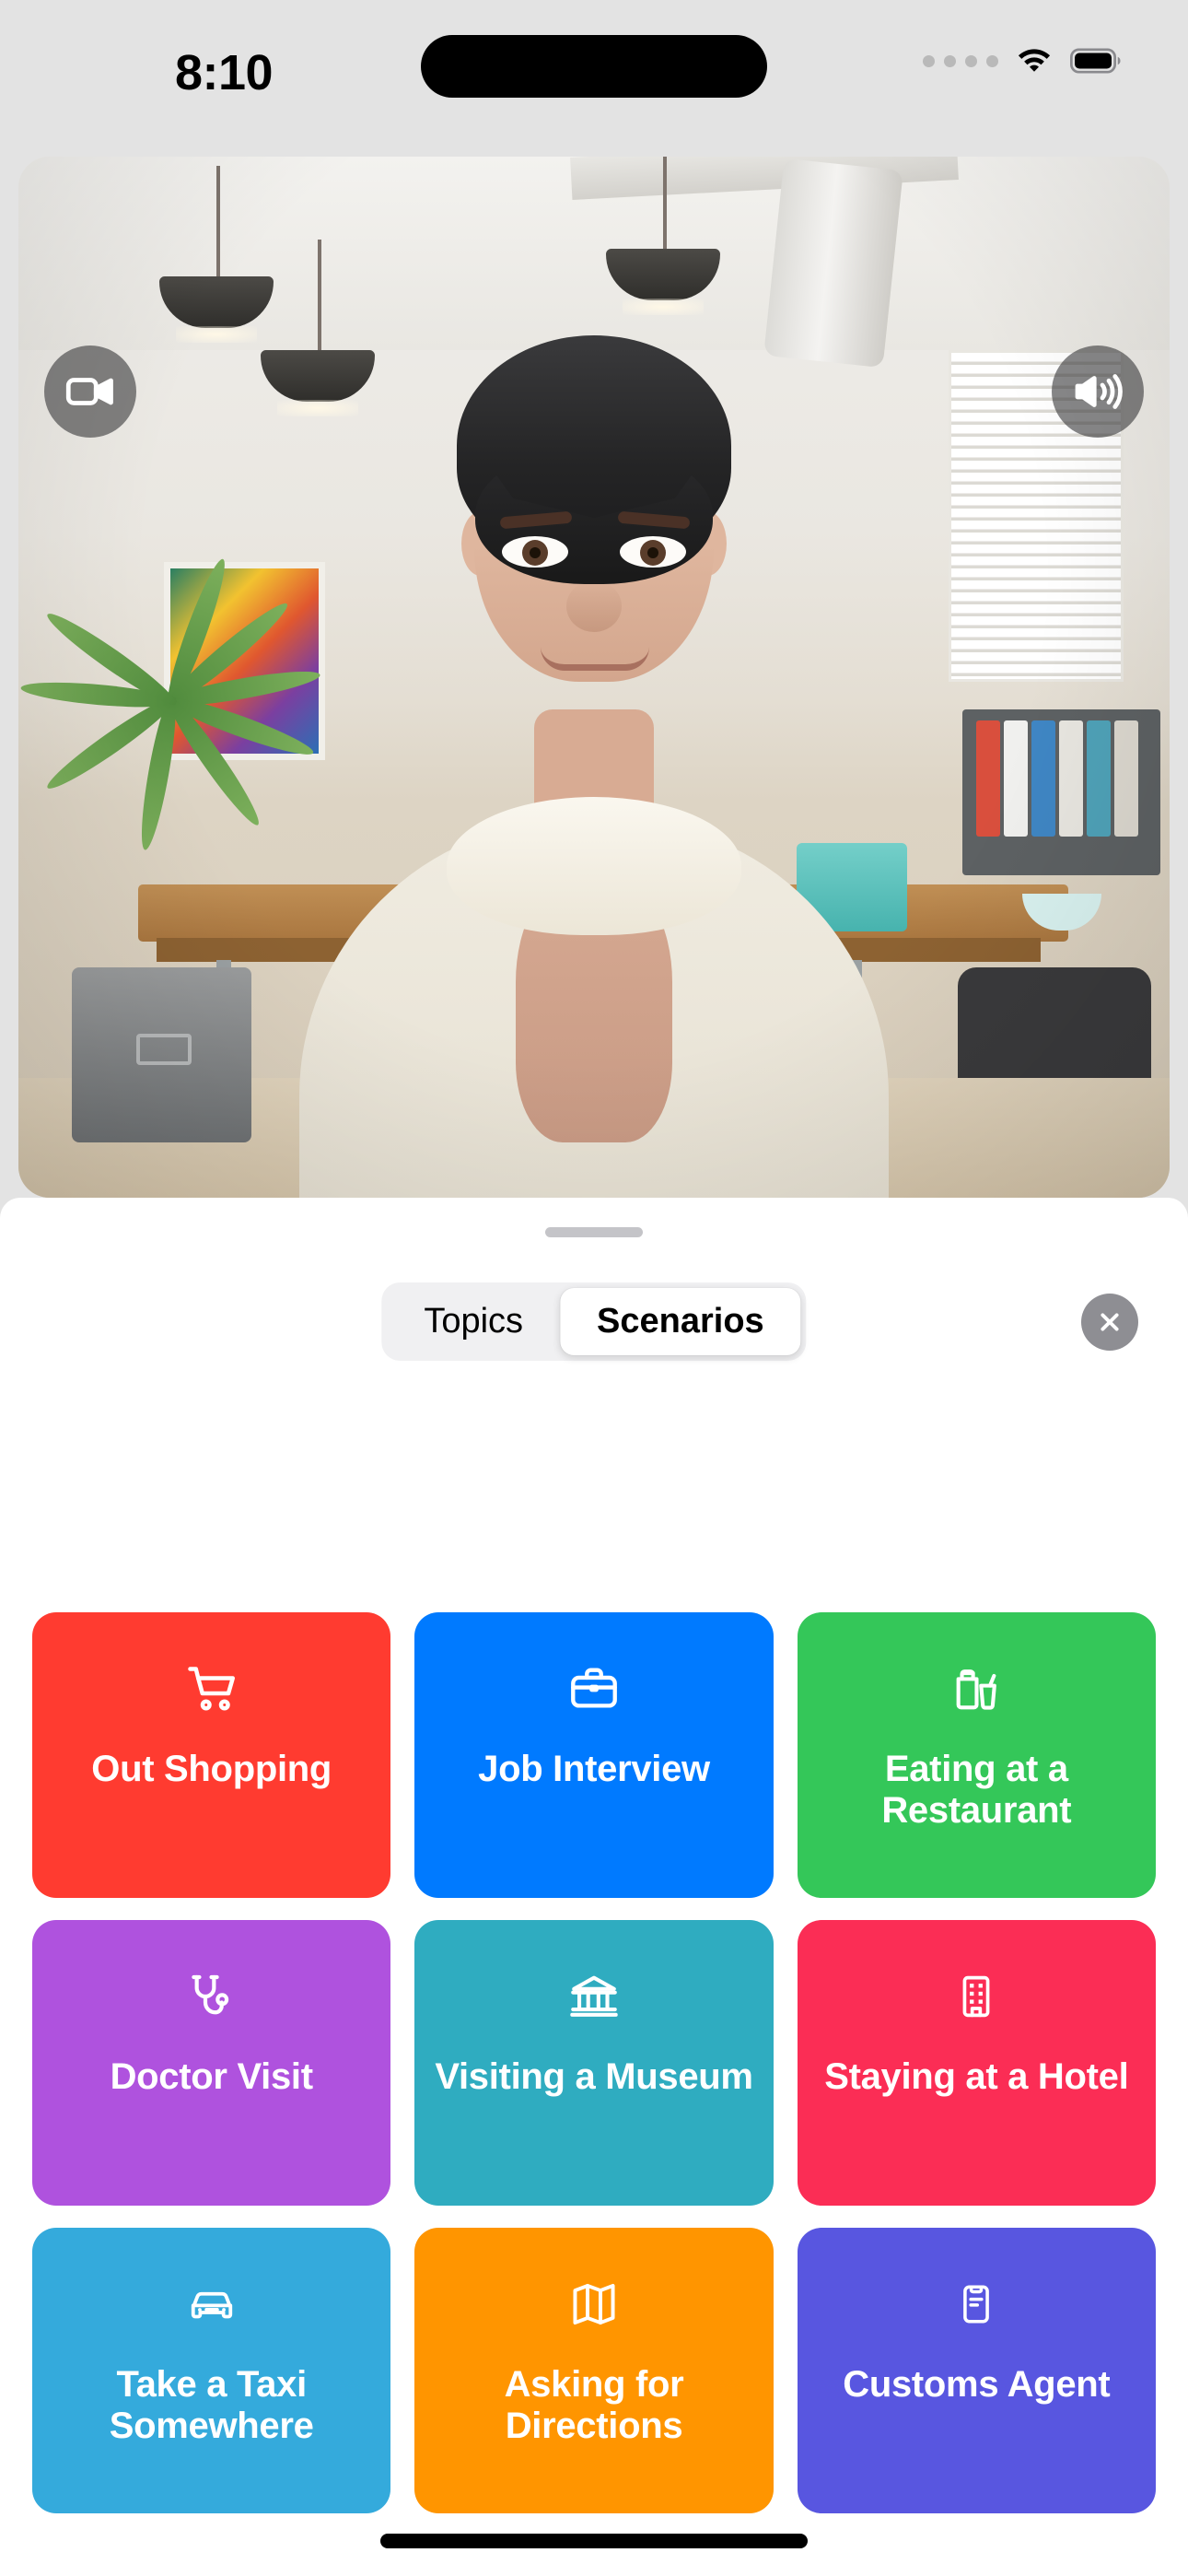 The width and height of the screenshot is (1188, 2576). I want to click on close-icon, so click(1110, 1322).